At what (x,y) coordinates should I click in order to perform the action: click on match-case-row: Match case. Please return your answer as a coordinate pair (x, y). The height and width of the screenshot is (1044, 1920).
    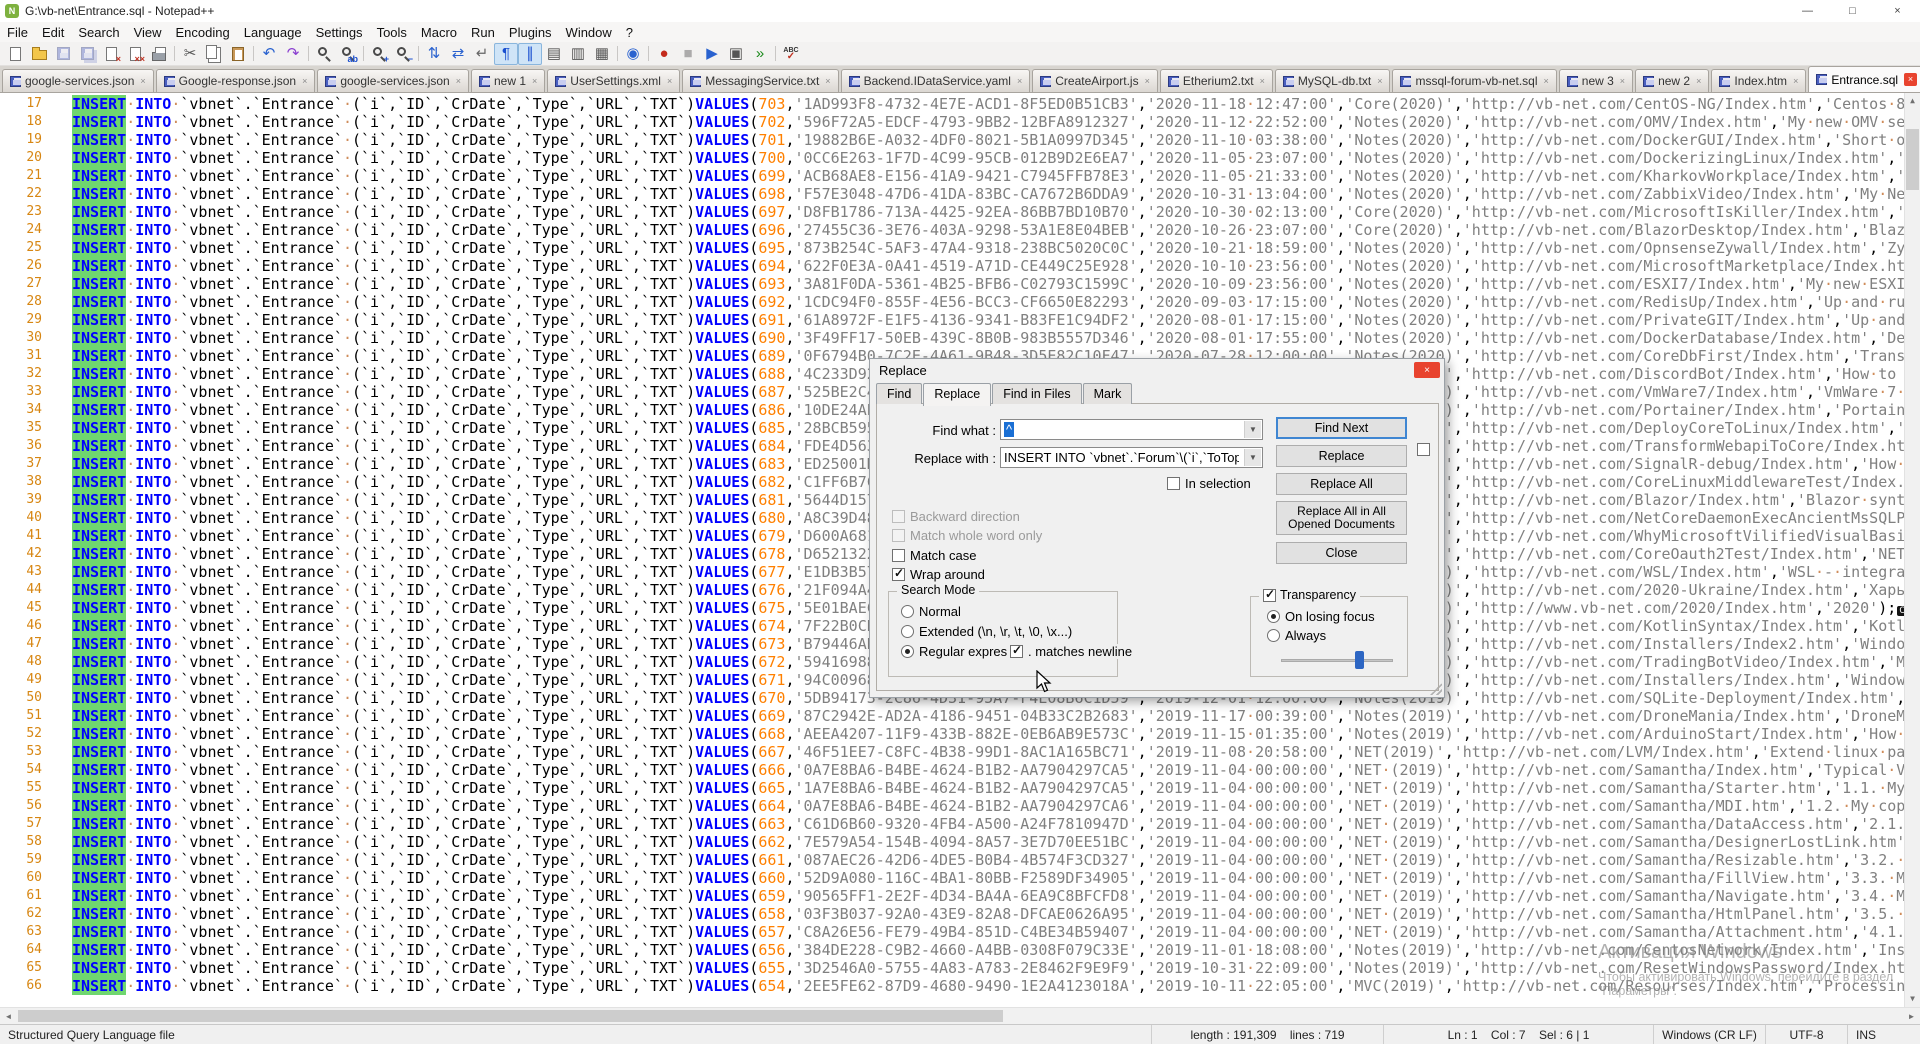
    Looking at the image, I should click on (934, 555).